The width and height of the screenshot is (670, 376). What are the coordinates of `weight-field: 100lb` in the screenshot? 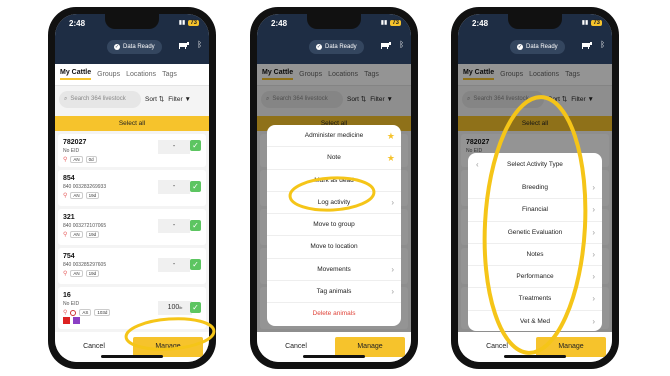 It's located at (175, 308).